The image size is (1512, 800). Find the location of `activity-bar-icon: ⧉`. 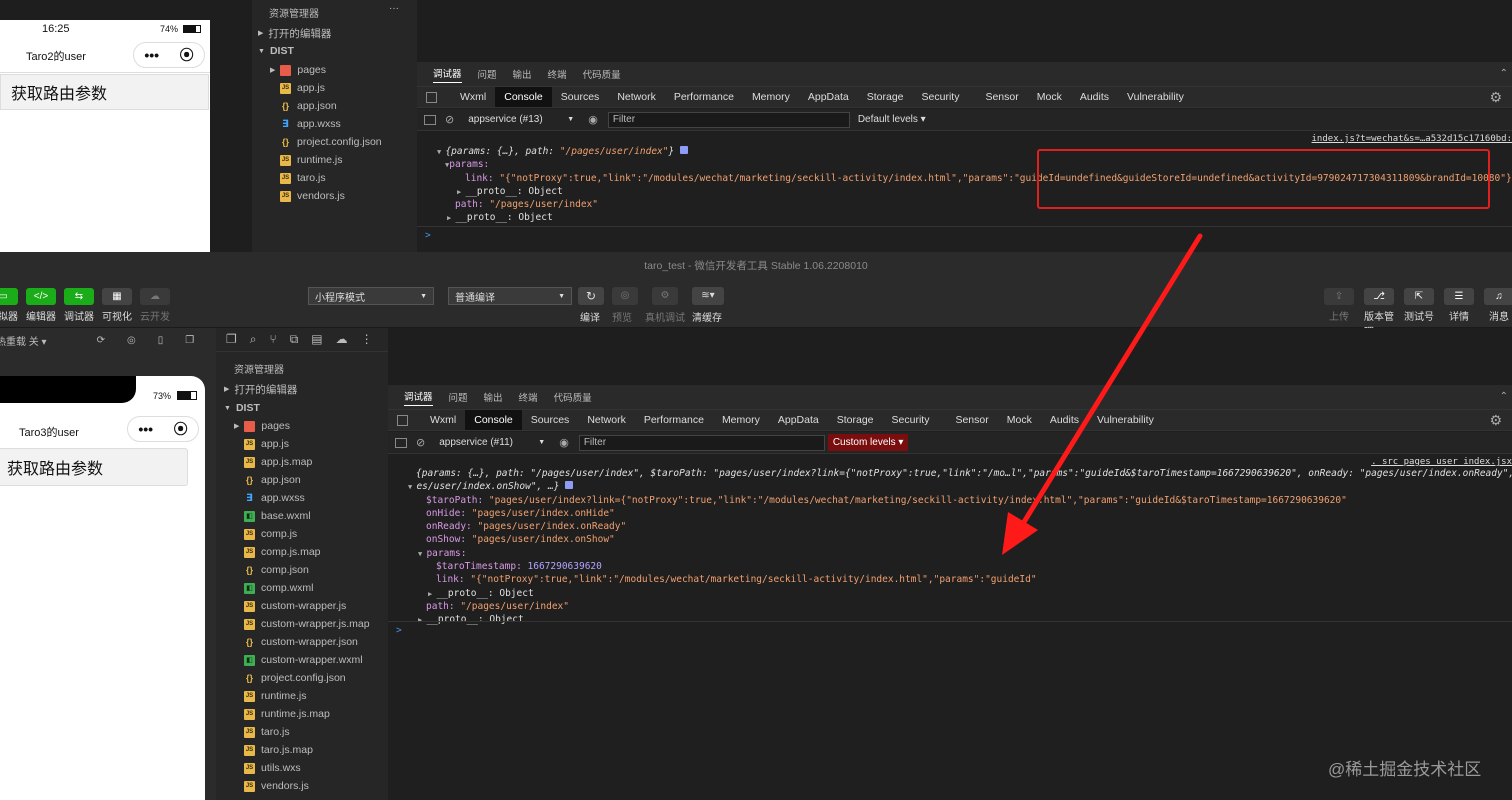

activity-bar-icon: ⧉ is located at coordinates (294, 339).